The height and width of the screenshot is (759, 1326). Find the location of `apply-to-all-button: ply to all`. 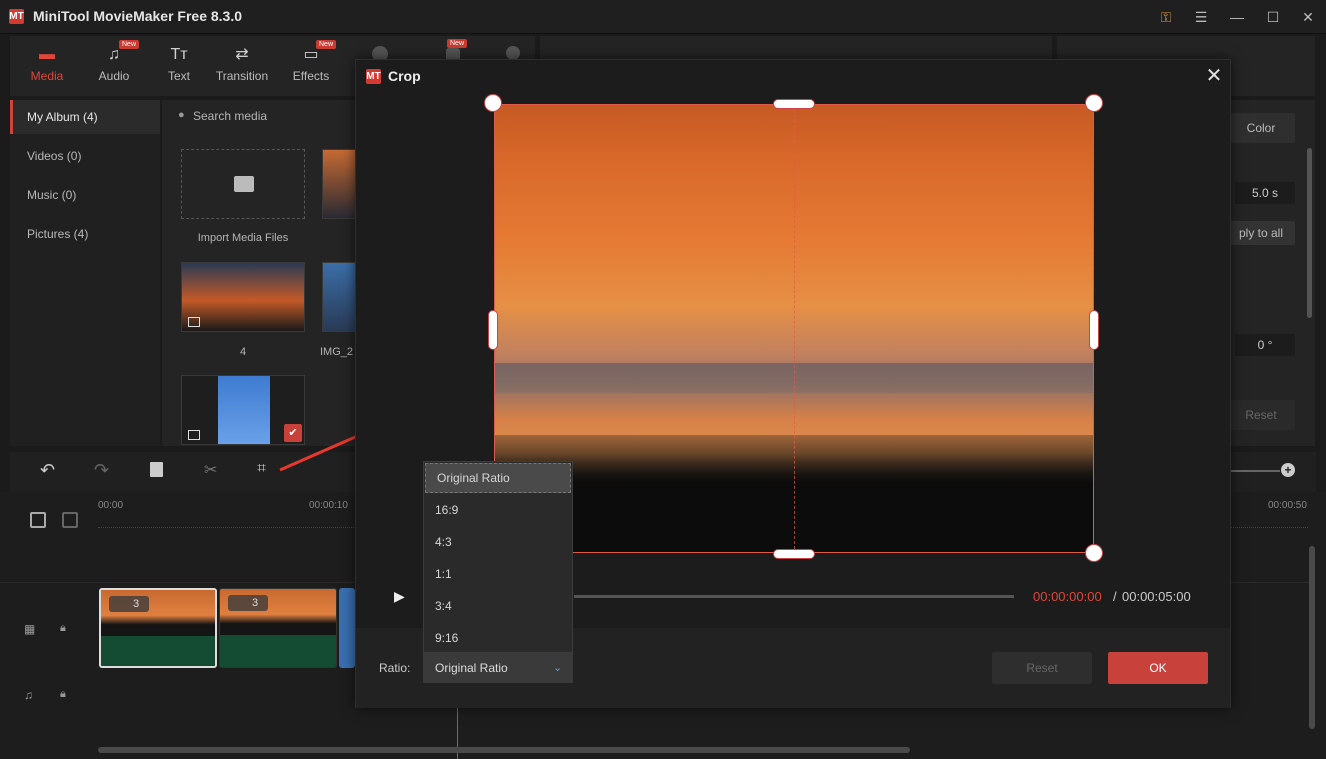

apply-to-all-button: ply to all is located at coordinates (1261, 233).